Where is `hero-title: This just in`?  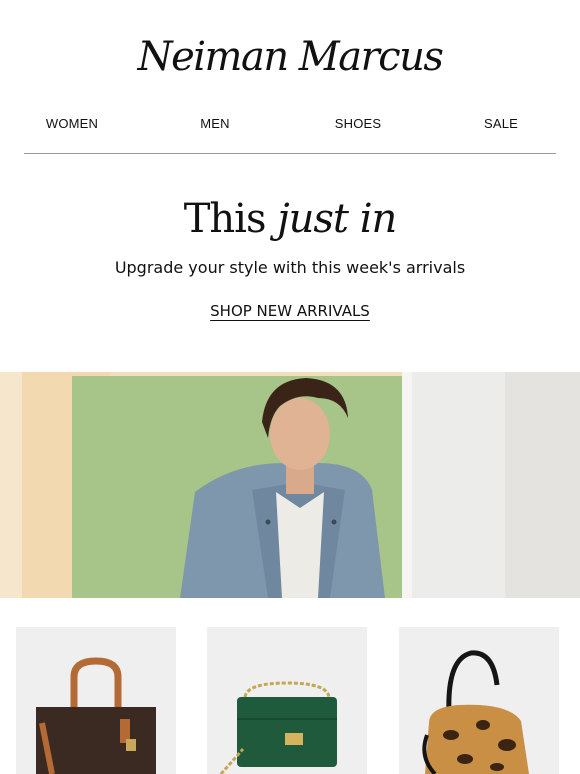
hero-title: This just in is located at coordinates (290, 219).